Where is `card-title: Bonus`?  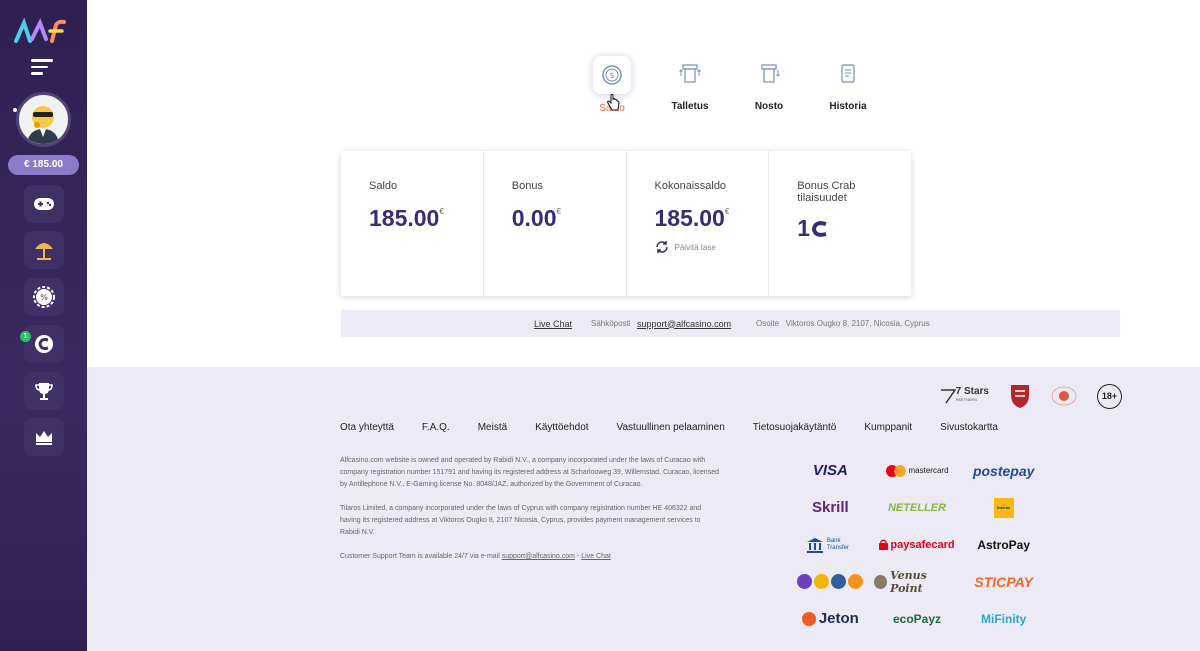
card-title: Bonus is located at coordinates (527, 186).